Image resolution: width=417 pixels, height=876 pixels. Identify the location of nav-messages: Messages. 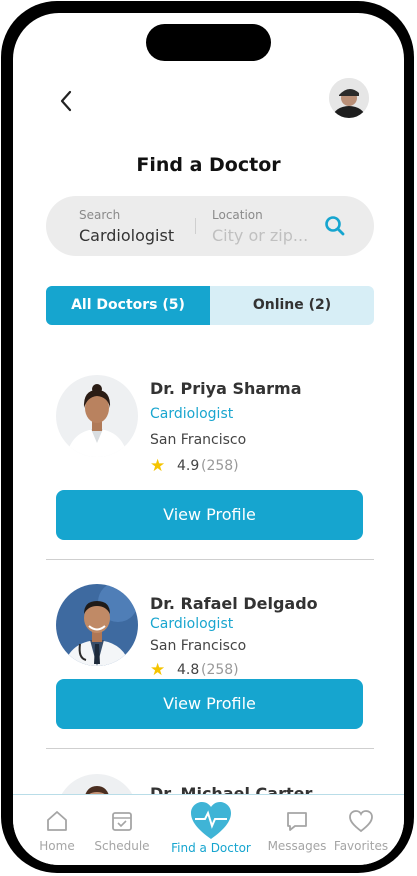
(297, 824).